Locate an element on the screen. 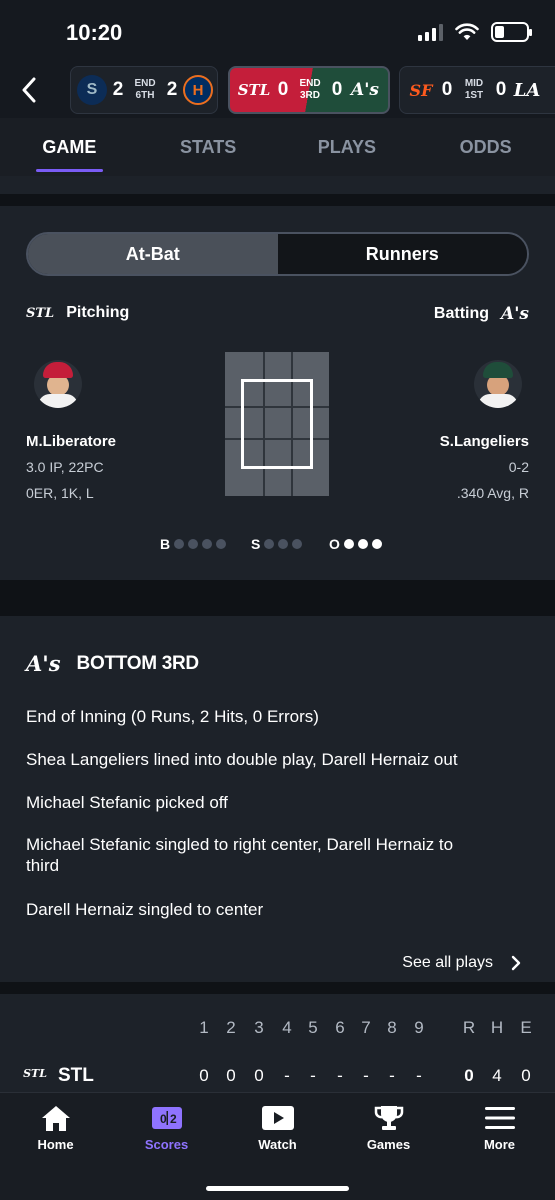 Image resolution: width=555 pixels, height=1200 pixels. game-card-sea-hou: S 2 END 6TH 2 H is located at coordinates (144, 90).